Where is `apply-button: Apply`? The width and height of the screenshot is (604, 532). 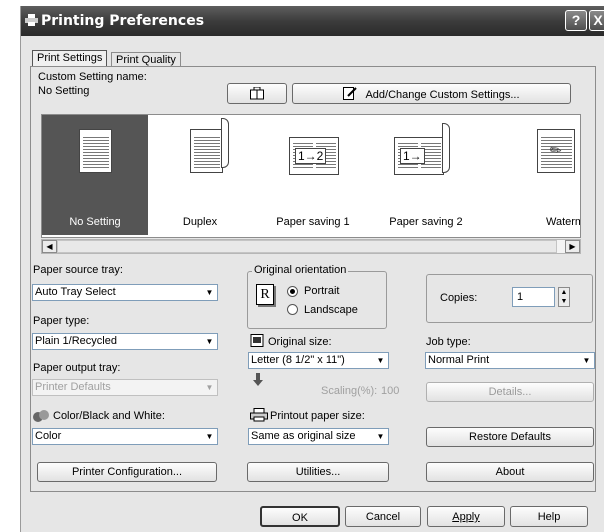
apply-button: Apply is located at coordinates (466, 516).